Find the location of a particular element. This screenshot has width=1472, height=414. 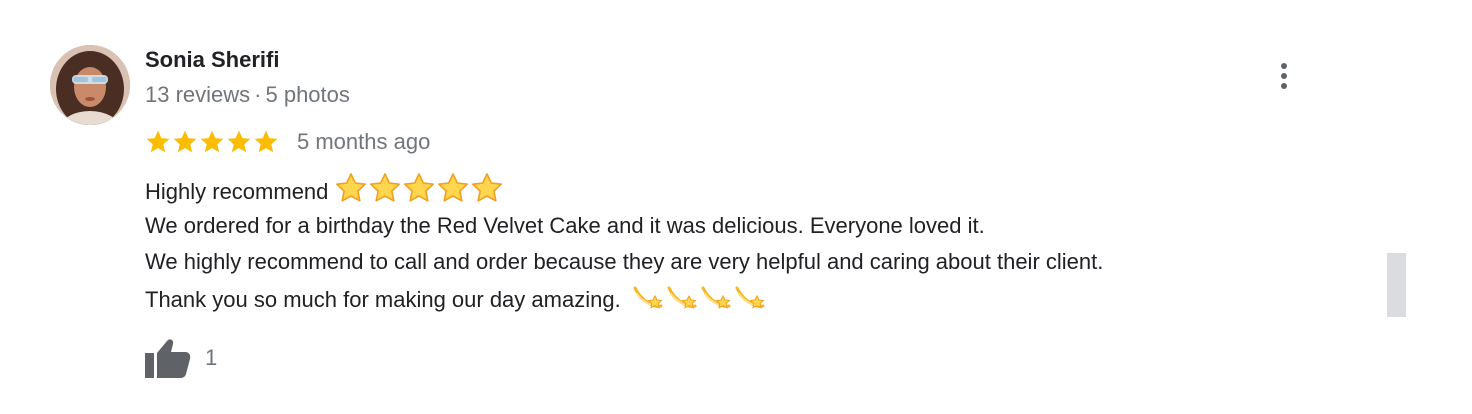

avatar is located at coordinates (90, 85).